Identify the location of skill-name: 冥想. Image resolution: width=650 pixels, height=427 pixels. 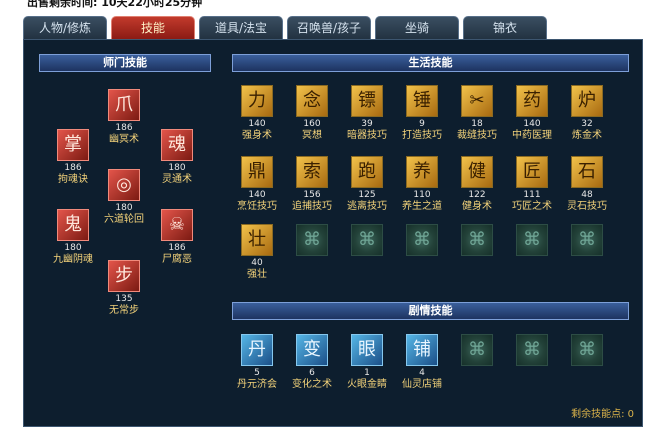
(312, 135).